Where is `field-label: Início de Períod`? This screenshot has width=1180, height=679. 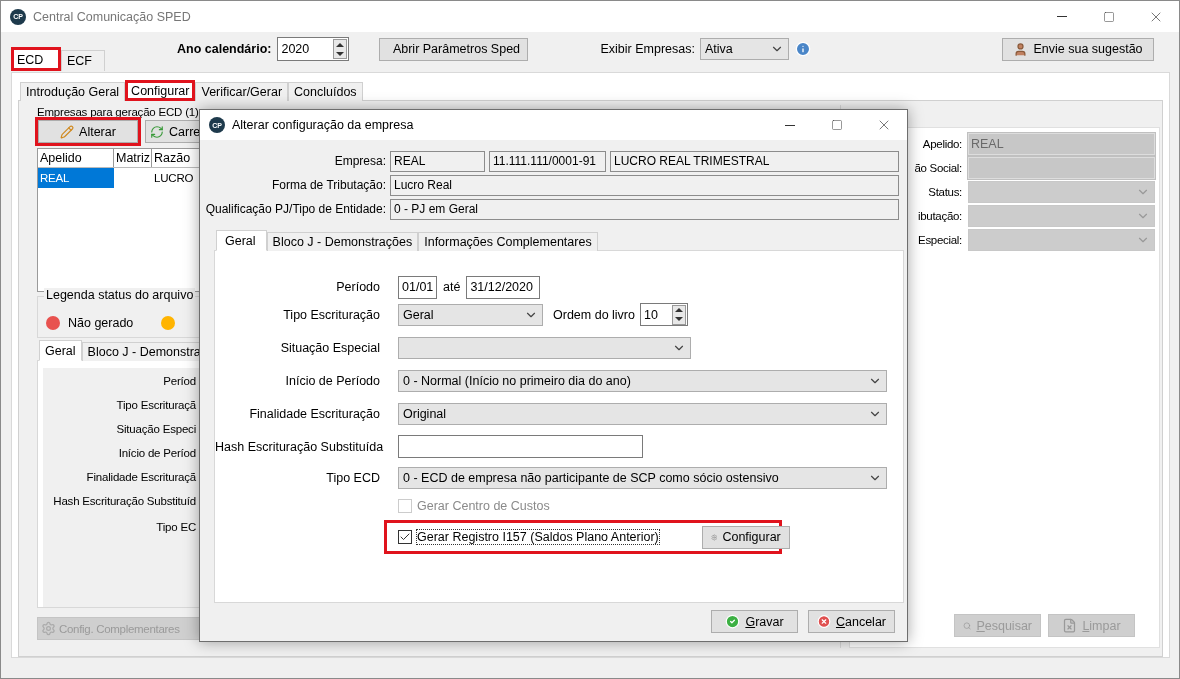 field-label: Início de Períod is located at coordinates (156, 453).